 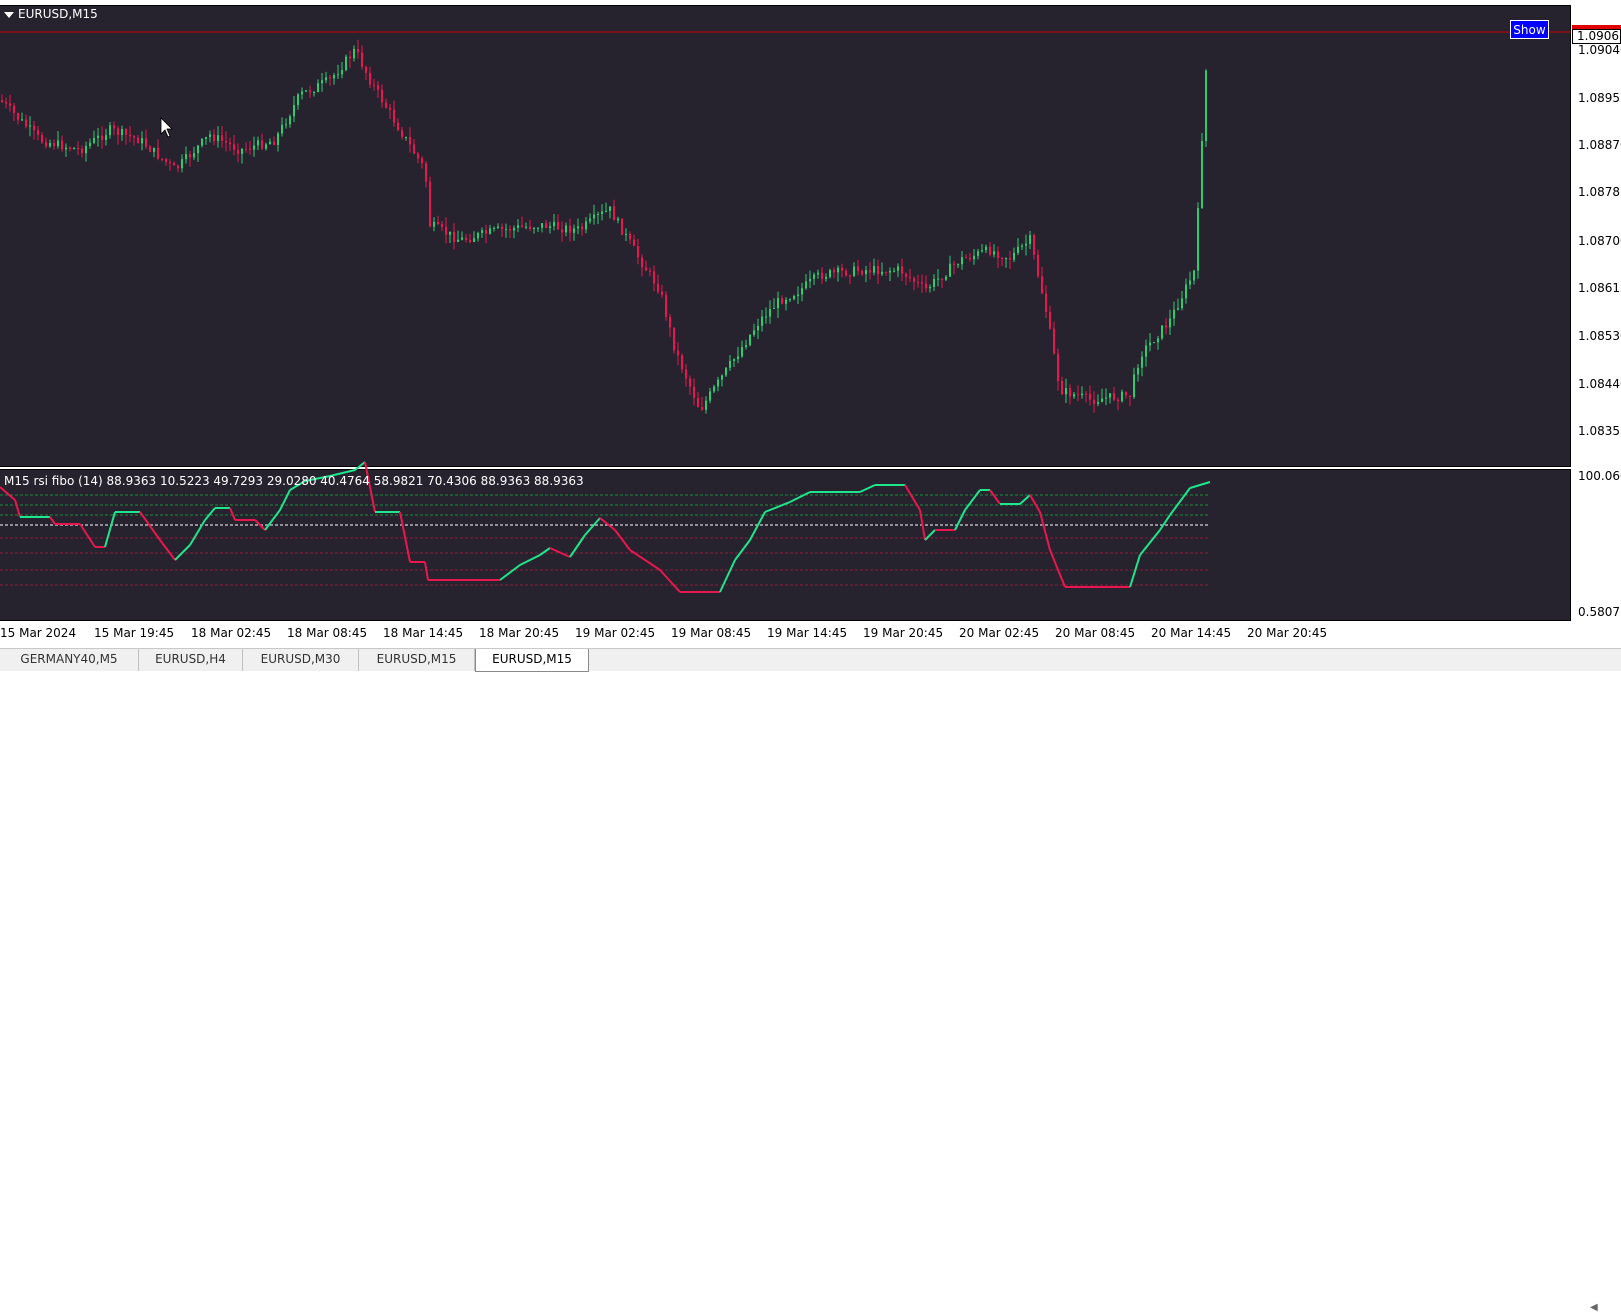 What do you see at coordinates (327, 633) in the screenshot?
I see `time-scale-label: 18 Mar 08:45` at bounding box center [327, 633].